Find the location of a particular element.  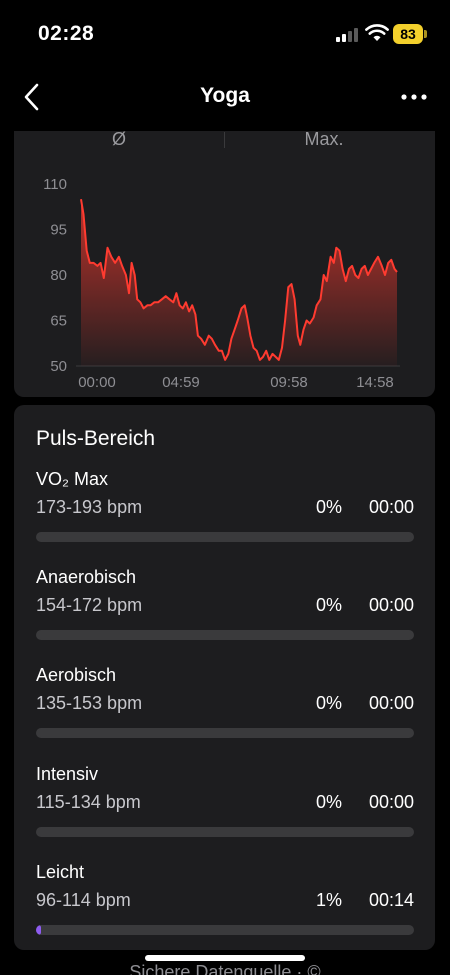

nav-bar: Yoga is located at coordinates (225, 98).